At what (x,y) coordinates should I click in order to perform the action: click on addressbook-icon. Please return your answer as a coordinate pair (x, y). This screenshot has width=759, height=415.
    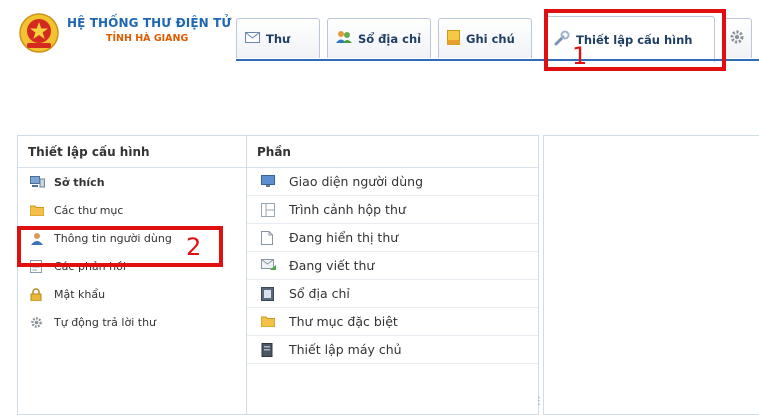
    Looking at the image, I should click on (268, 293).